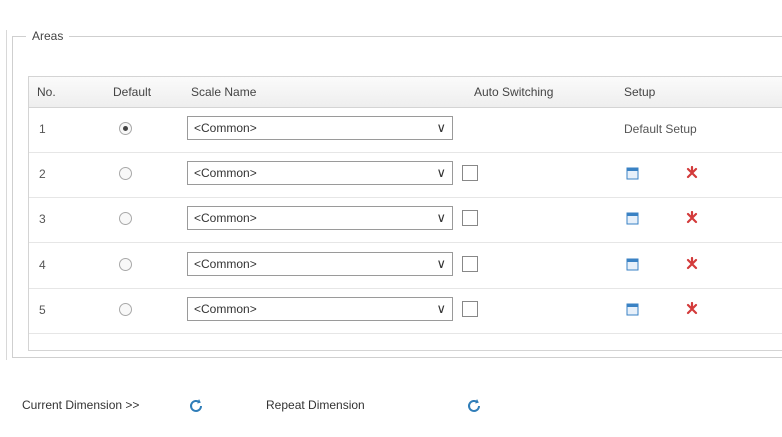 This screenshot has width=782, height=437. Describe the element at coordinates (224, 92) in the screenshot. I see `header-scale: Scale Name` at that location.